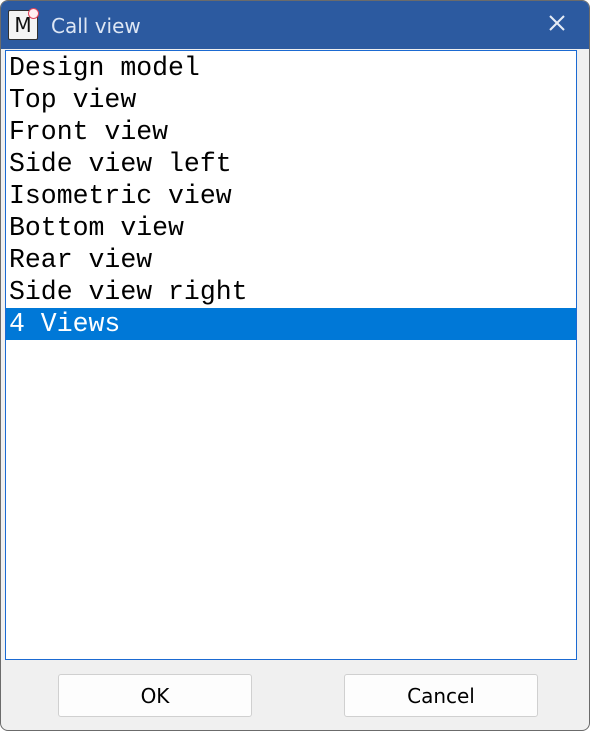 This screenshot has width=590, height=731. Describe the element at coordinates (23, 24) in the screenshot. I see `app-m-icon: M` at that location.